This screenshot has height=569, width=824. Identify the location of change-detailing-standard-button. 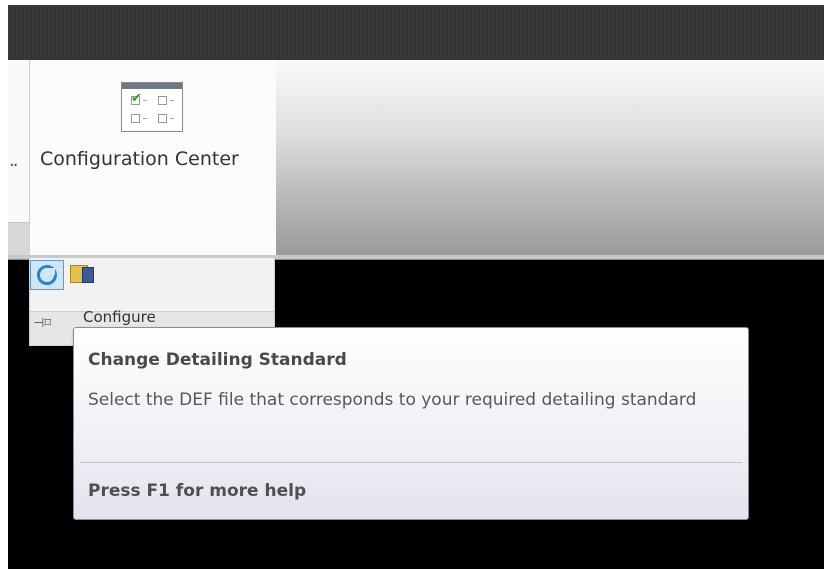
(47, 275).